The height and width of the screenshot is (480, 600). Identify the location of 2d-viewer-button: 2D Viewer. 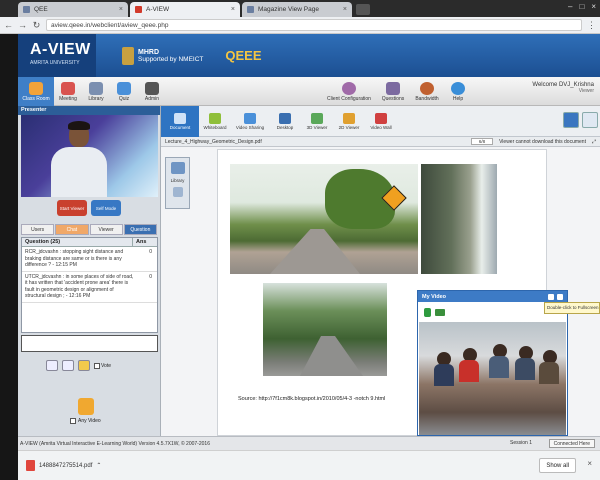
(349, 121).